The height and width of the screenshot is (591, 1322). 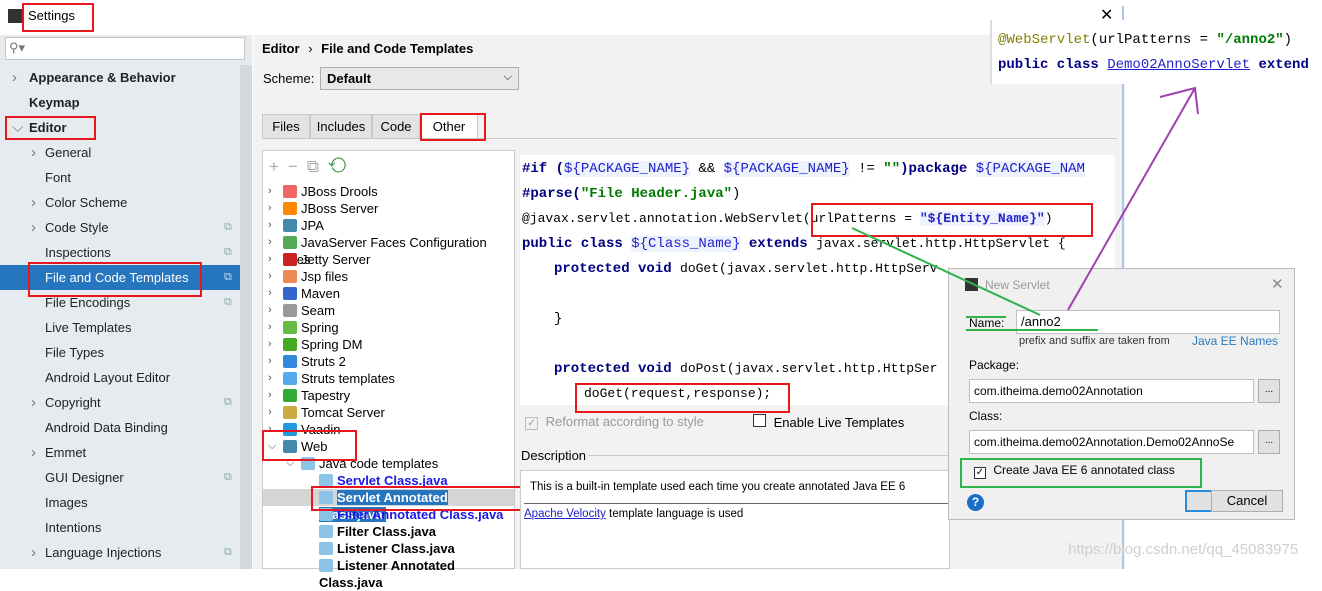 I want to click on watermark: https://blog.csdn.net/qq_45083975, so click(x=1183, y=549).